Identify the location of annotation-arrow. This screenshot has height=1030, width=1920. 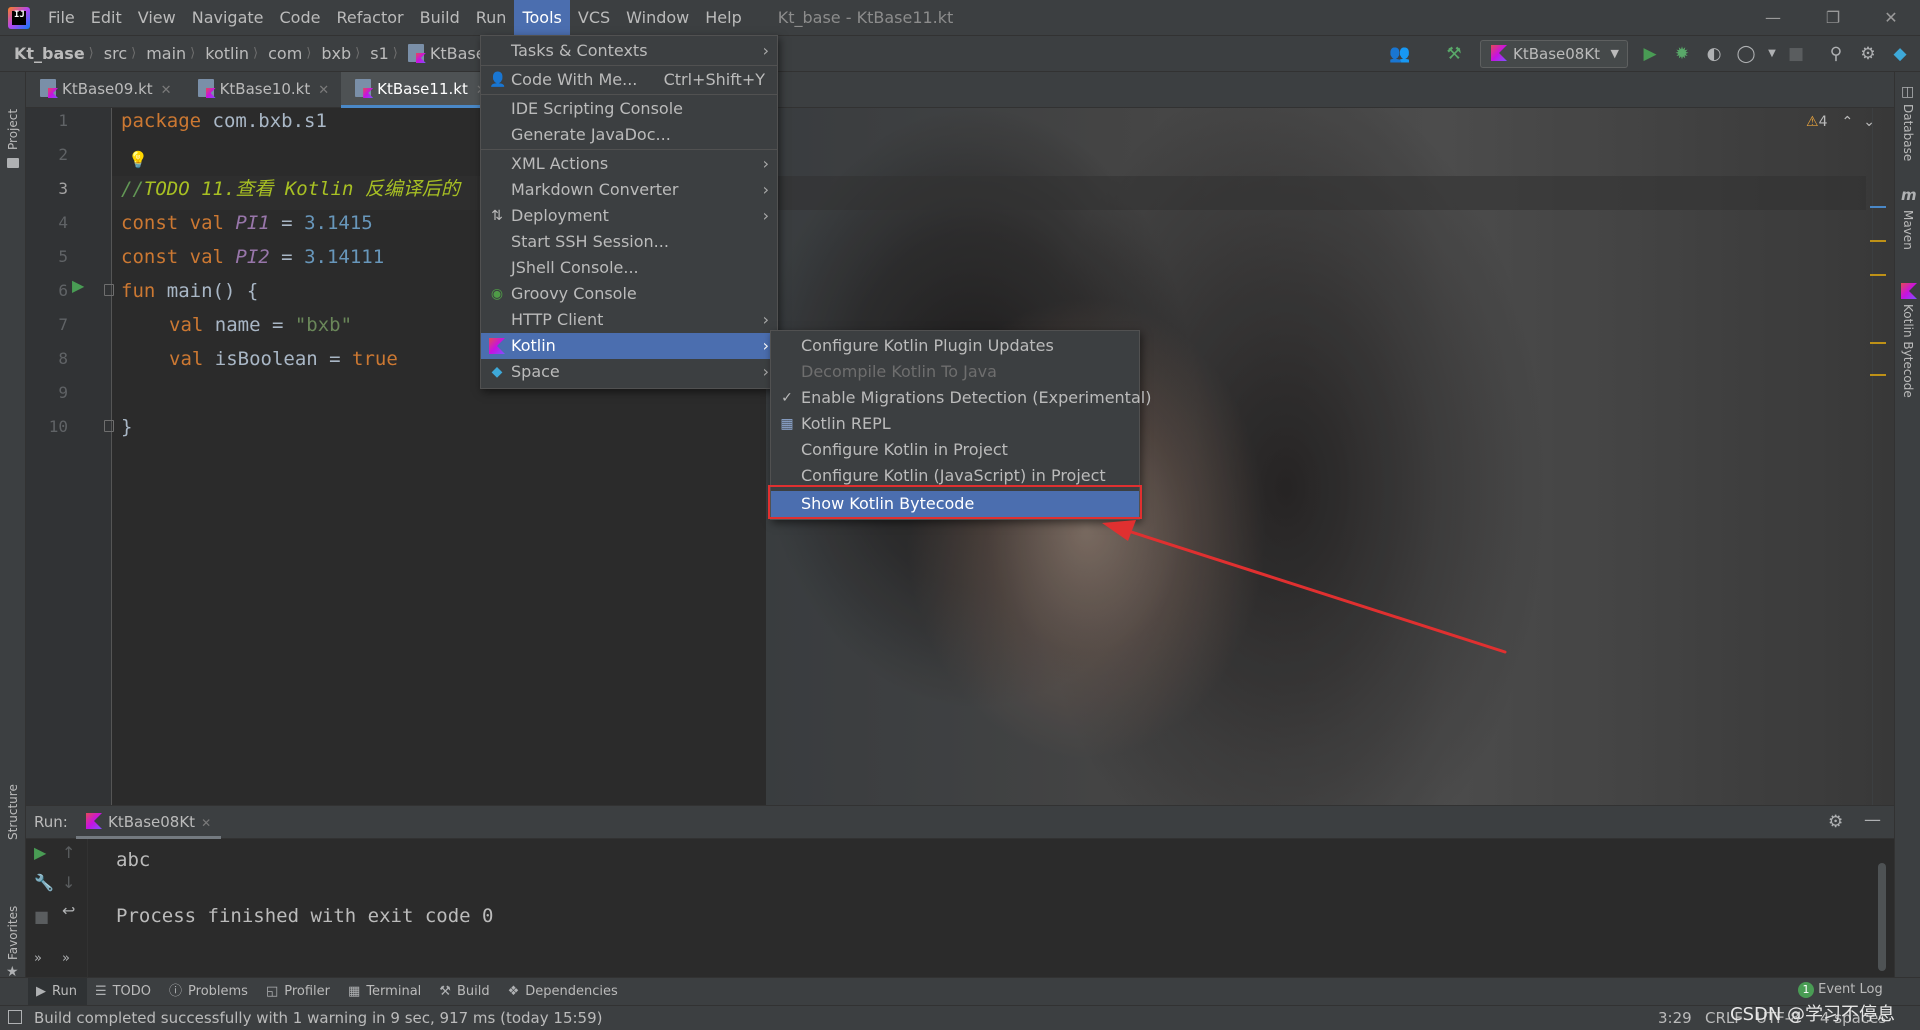
(1304, 587).